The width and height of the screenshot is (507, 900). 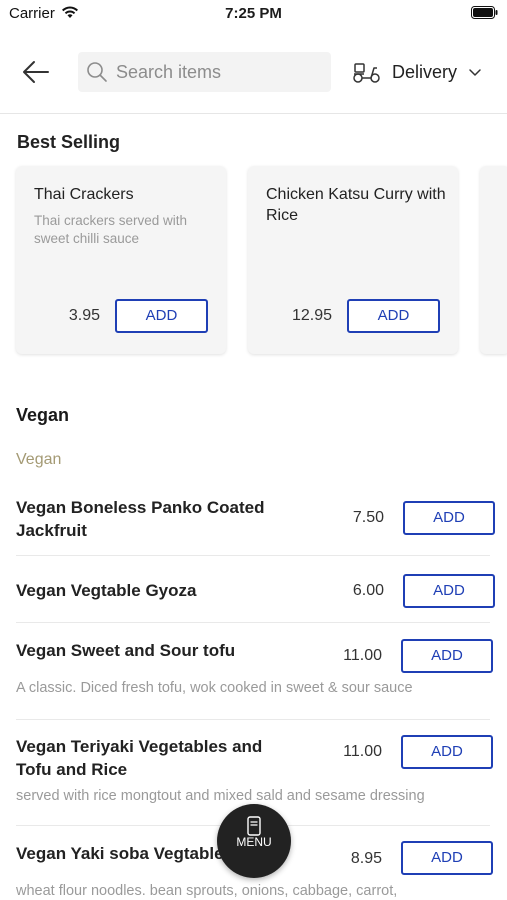 What do you see at coordinates (493, 260) in the screenshot?
I see `product-card-partial` at bounding box center [493, 260].